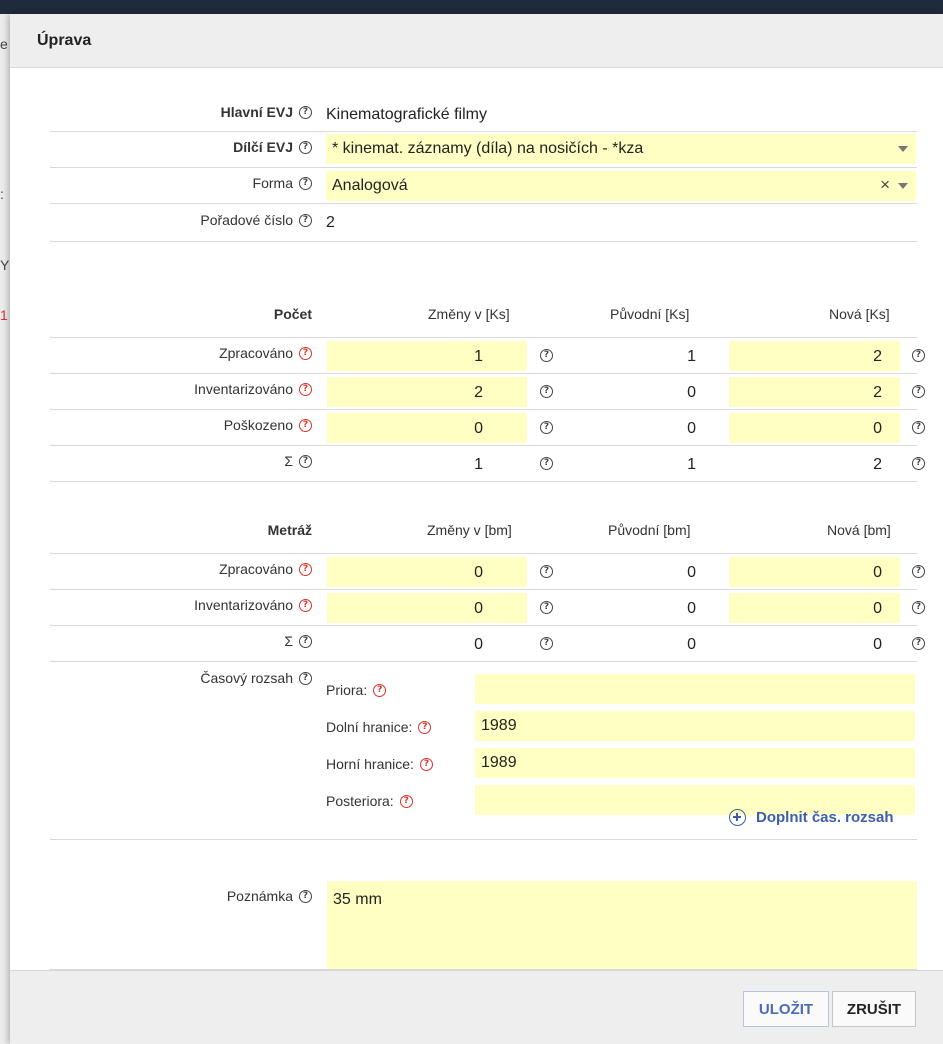 The width and height of the screenshot is (943, 1044). What do you see at coordinates (4, 44) in the screenshot?
I see `background-char: e` at bounding box center [4, 44].